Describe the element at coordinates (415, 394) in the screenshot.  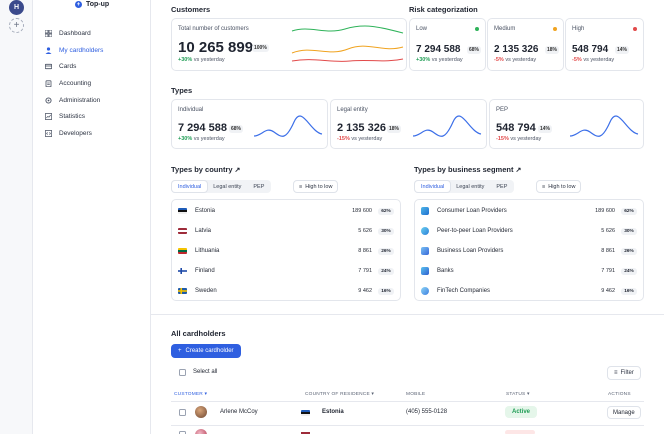
I see `column-header-mobile: Mobile` at that location.